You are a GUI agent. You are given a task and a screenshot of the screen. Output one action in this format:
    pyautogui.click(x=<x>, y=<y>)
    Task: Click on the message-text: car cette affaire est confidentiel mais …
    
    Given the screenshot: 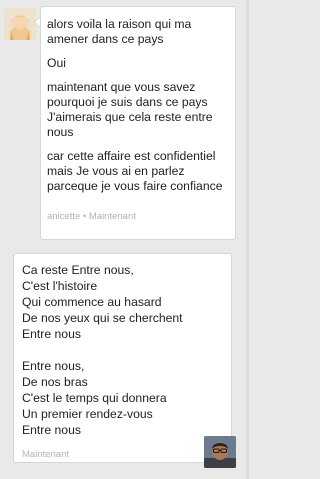 What is the action you would take?
    pyautogui.click(x=135, y=171)
    